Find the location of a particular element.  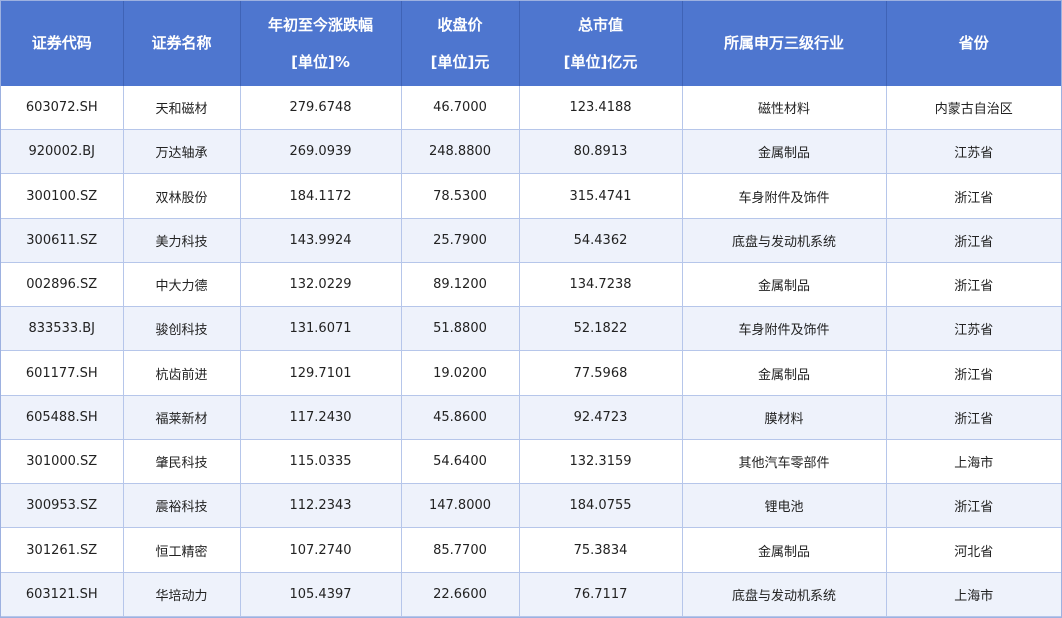

cell-industry: 膜材料 is located at coordinates (784, 417).